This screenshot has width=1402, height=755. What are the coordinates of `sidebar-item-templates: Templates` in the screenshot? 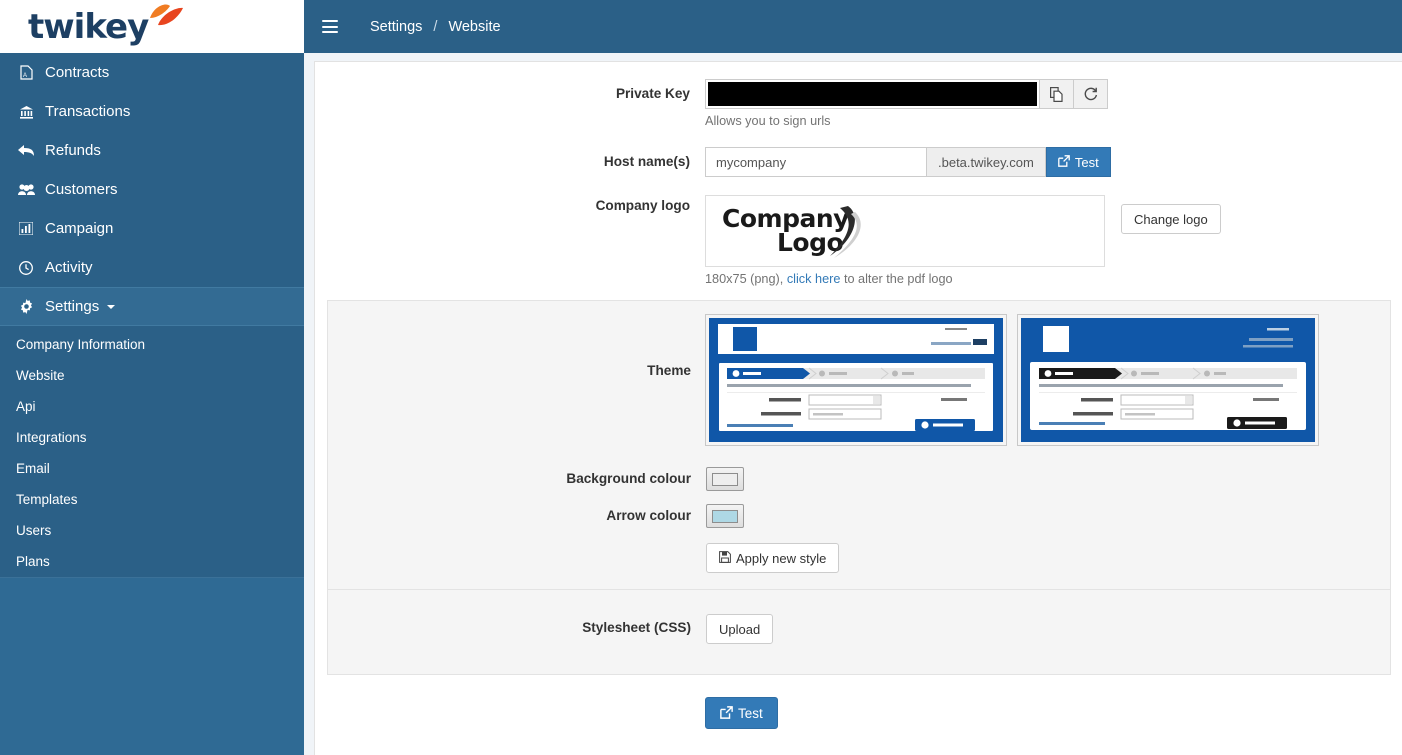 It's located at (152, 499).